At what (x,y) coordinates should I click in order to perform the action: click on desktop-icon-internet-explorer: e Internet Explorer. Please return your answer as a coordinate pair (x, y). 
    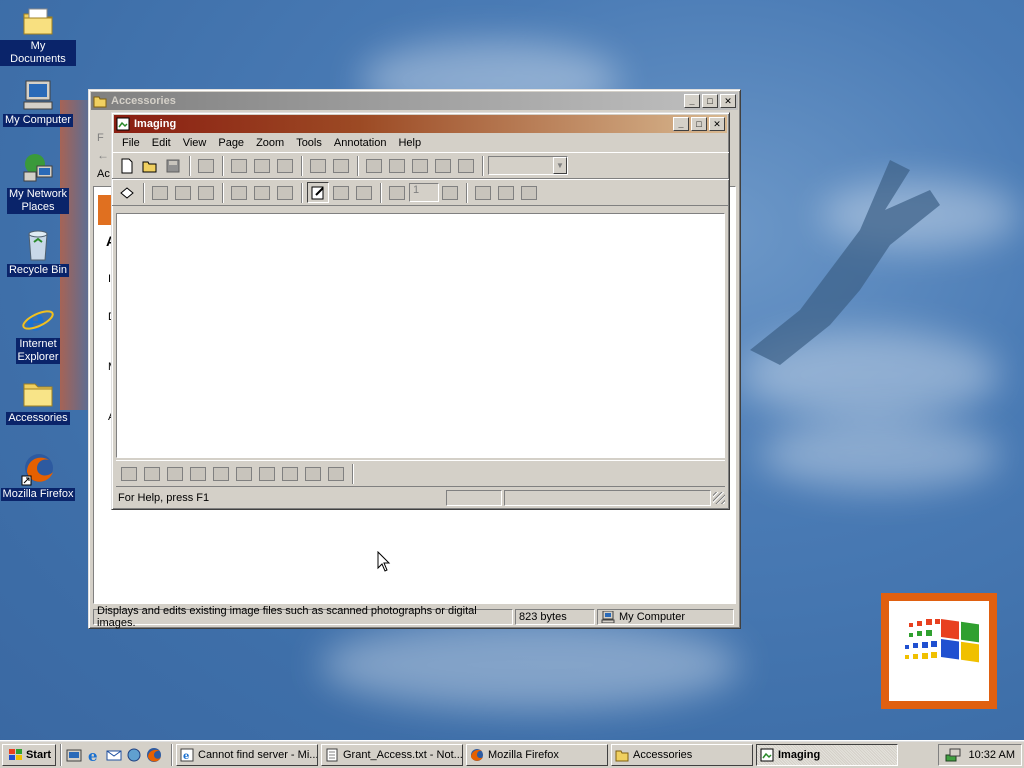
    Looking at the image, I should click on (38, 333).